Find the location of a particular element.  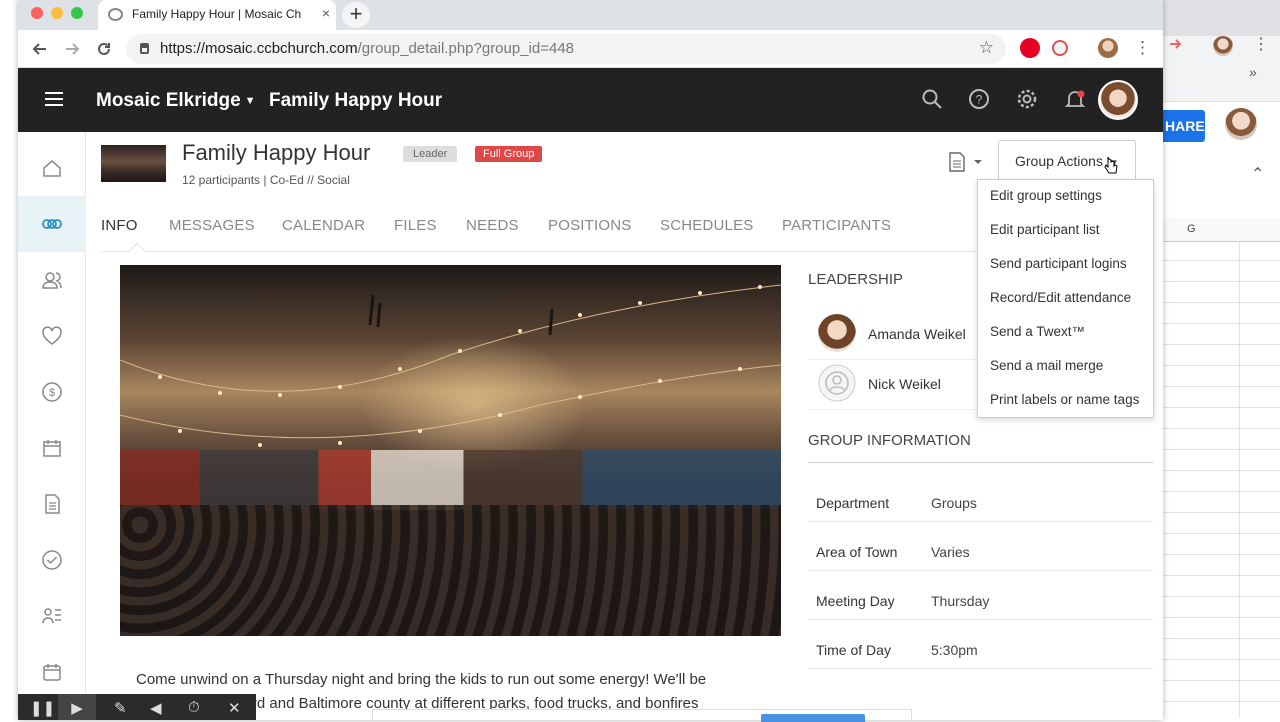

share-button: HARE is located at coordinates (1184, 126).